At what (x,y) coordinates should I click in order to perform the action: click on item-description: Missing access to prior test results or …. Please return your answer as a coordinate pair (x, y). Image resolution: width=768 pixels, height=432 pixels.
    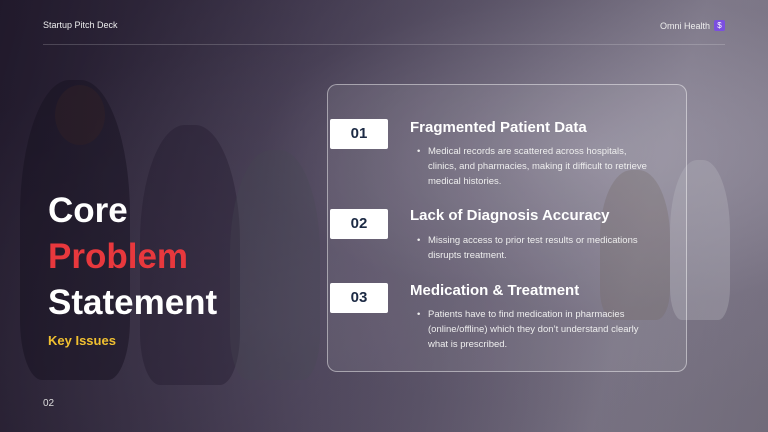
    Looking at the image, I should click on (535, 248).